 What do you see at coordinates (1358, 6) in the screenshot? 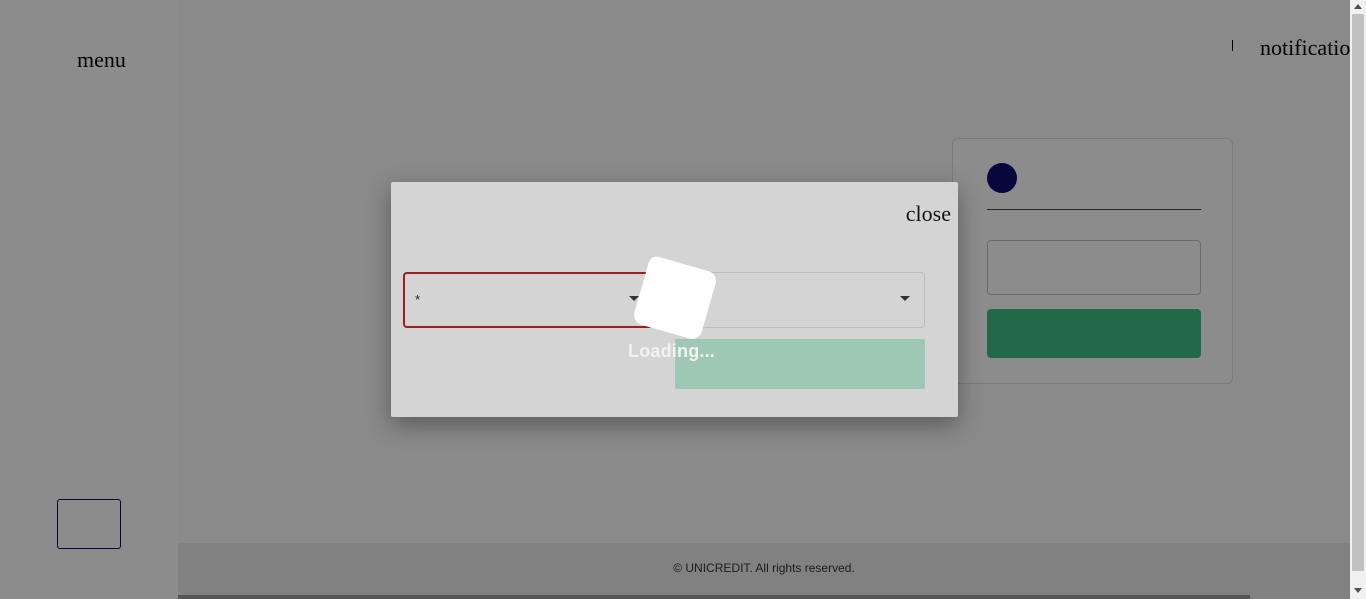
I see `scroll-up-icon` at bounding box center [1358, 6].